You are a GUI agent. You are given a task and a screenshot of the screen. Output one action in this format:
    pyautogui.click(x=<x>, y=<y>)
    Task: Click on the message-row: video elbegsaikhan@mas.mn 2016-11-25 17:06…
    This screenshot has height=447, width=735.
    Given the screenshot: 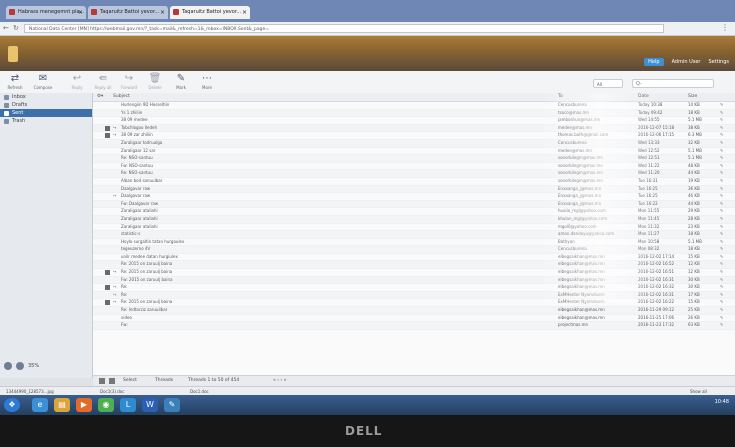 What is the action you would take?
    pyautogui.click(x=414, y=319)
    